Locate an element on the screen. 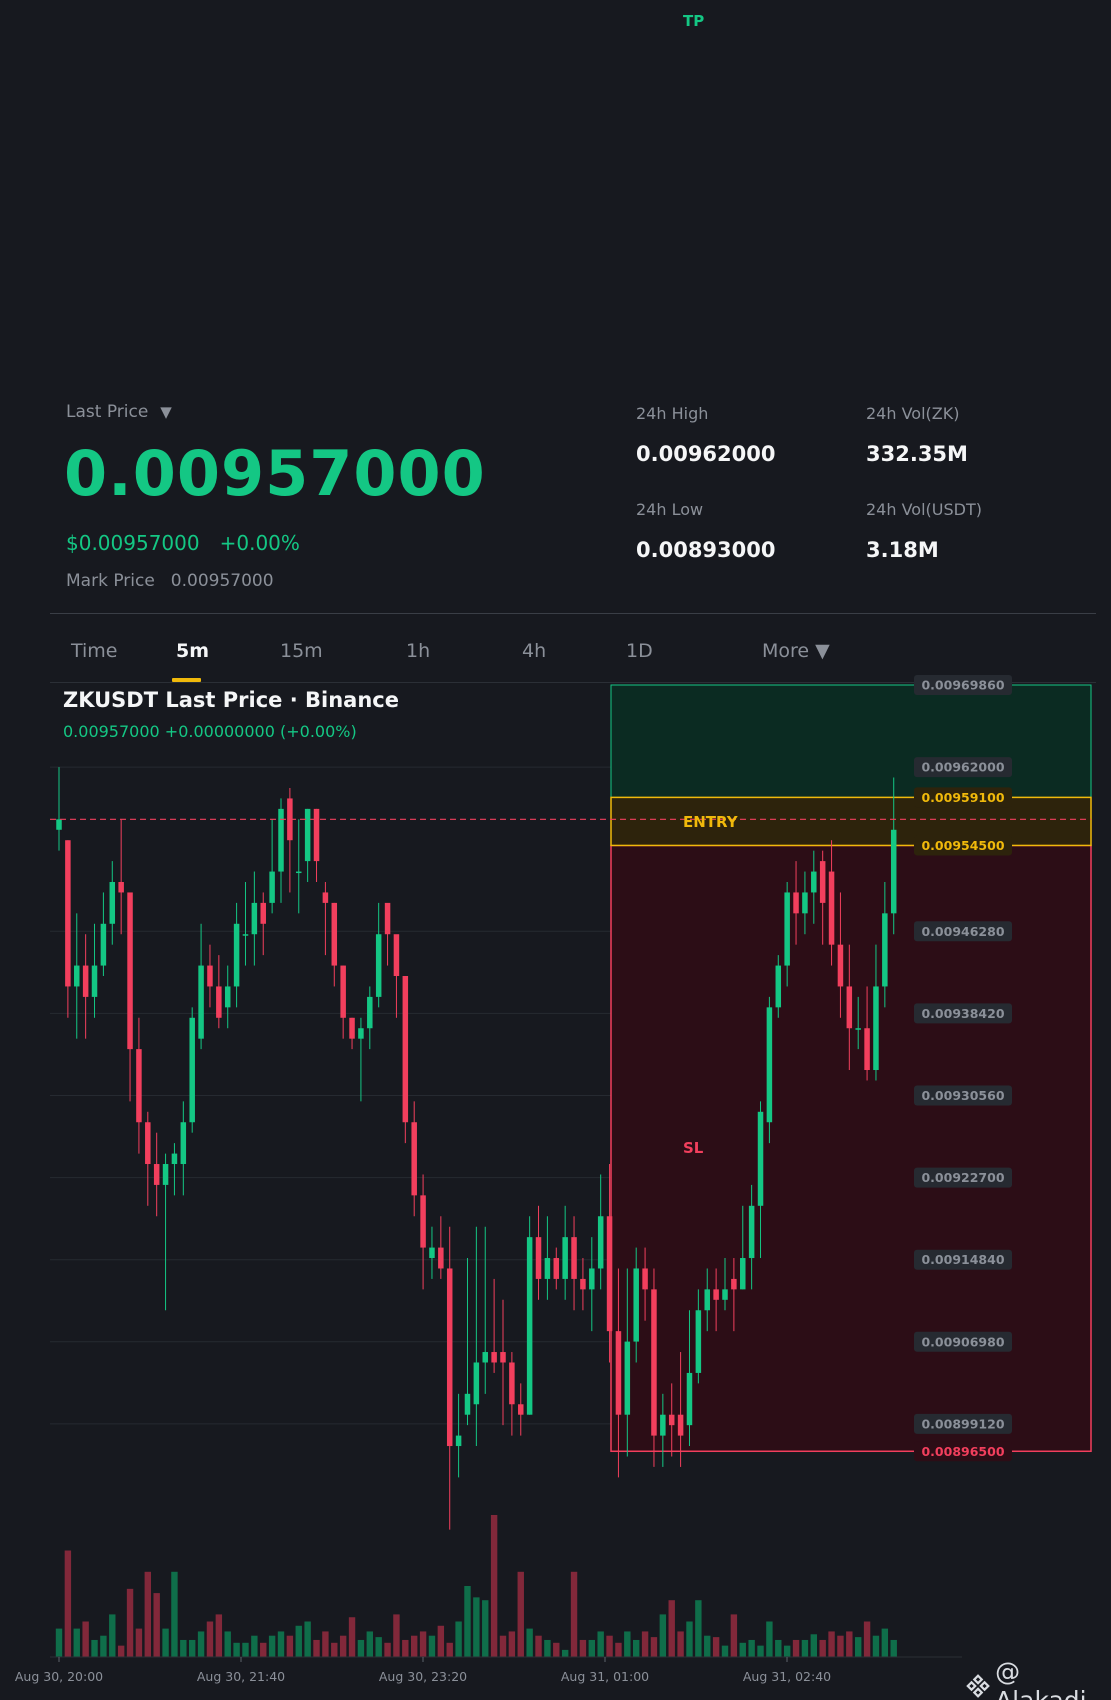 The image size is (1111, 1700). brand-watermark: @ Alakadi is located at coordinates (1038, 1678).